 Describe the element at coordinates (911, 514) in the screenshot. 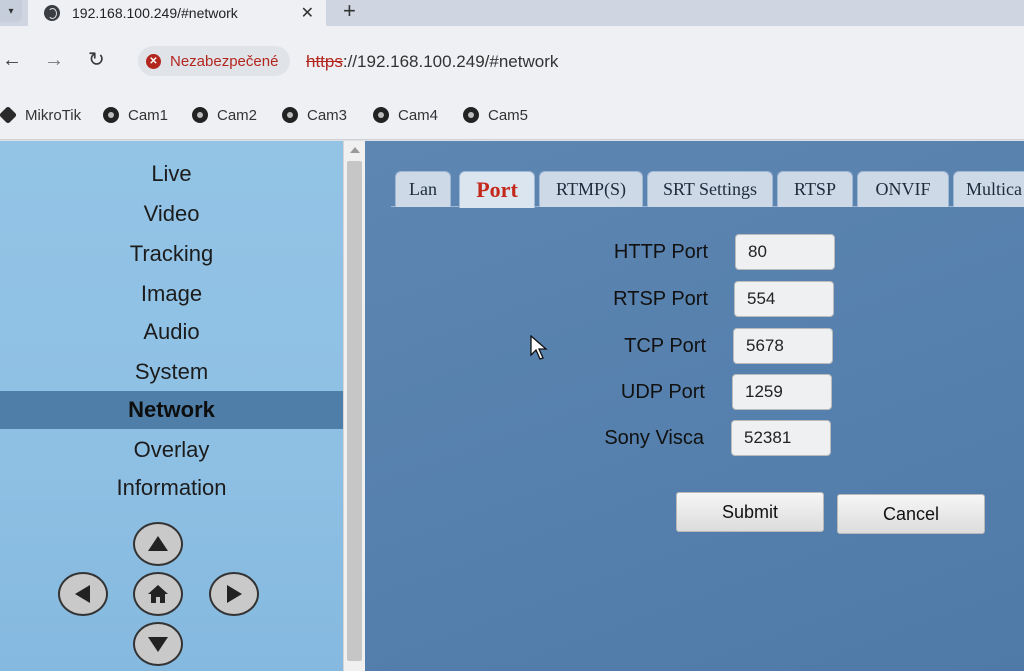

I see `cancel-button: Cancel` at that location.